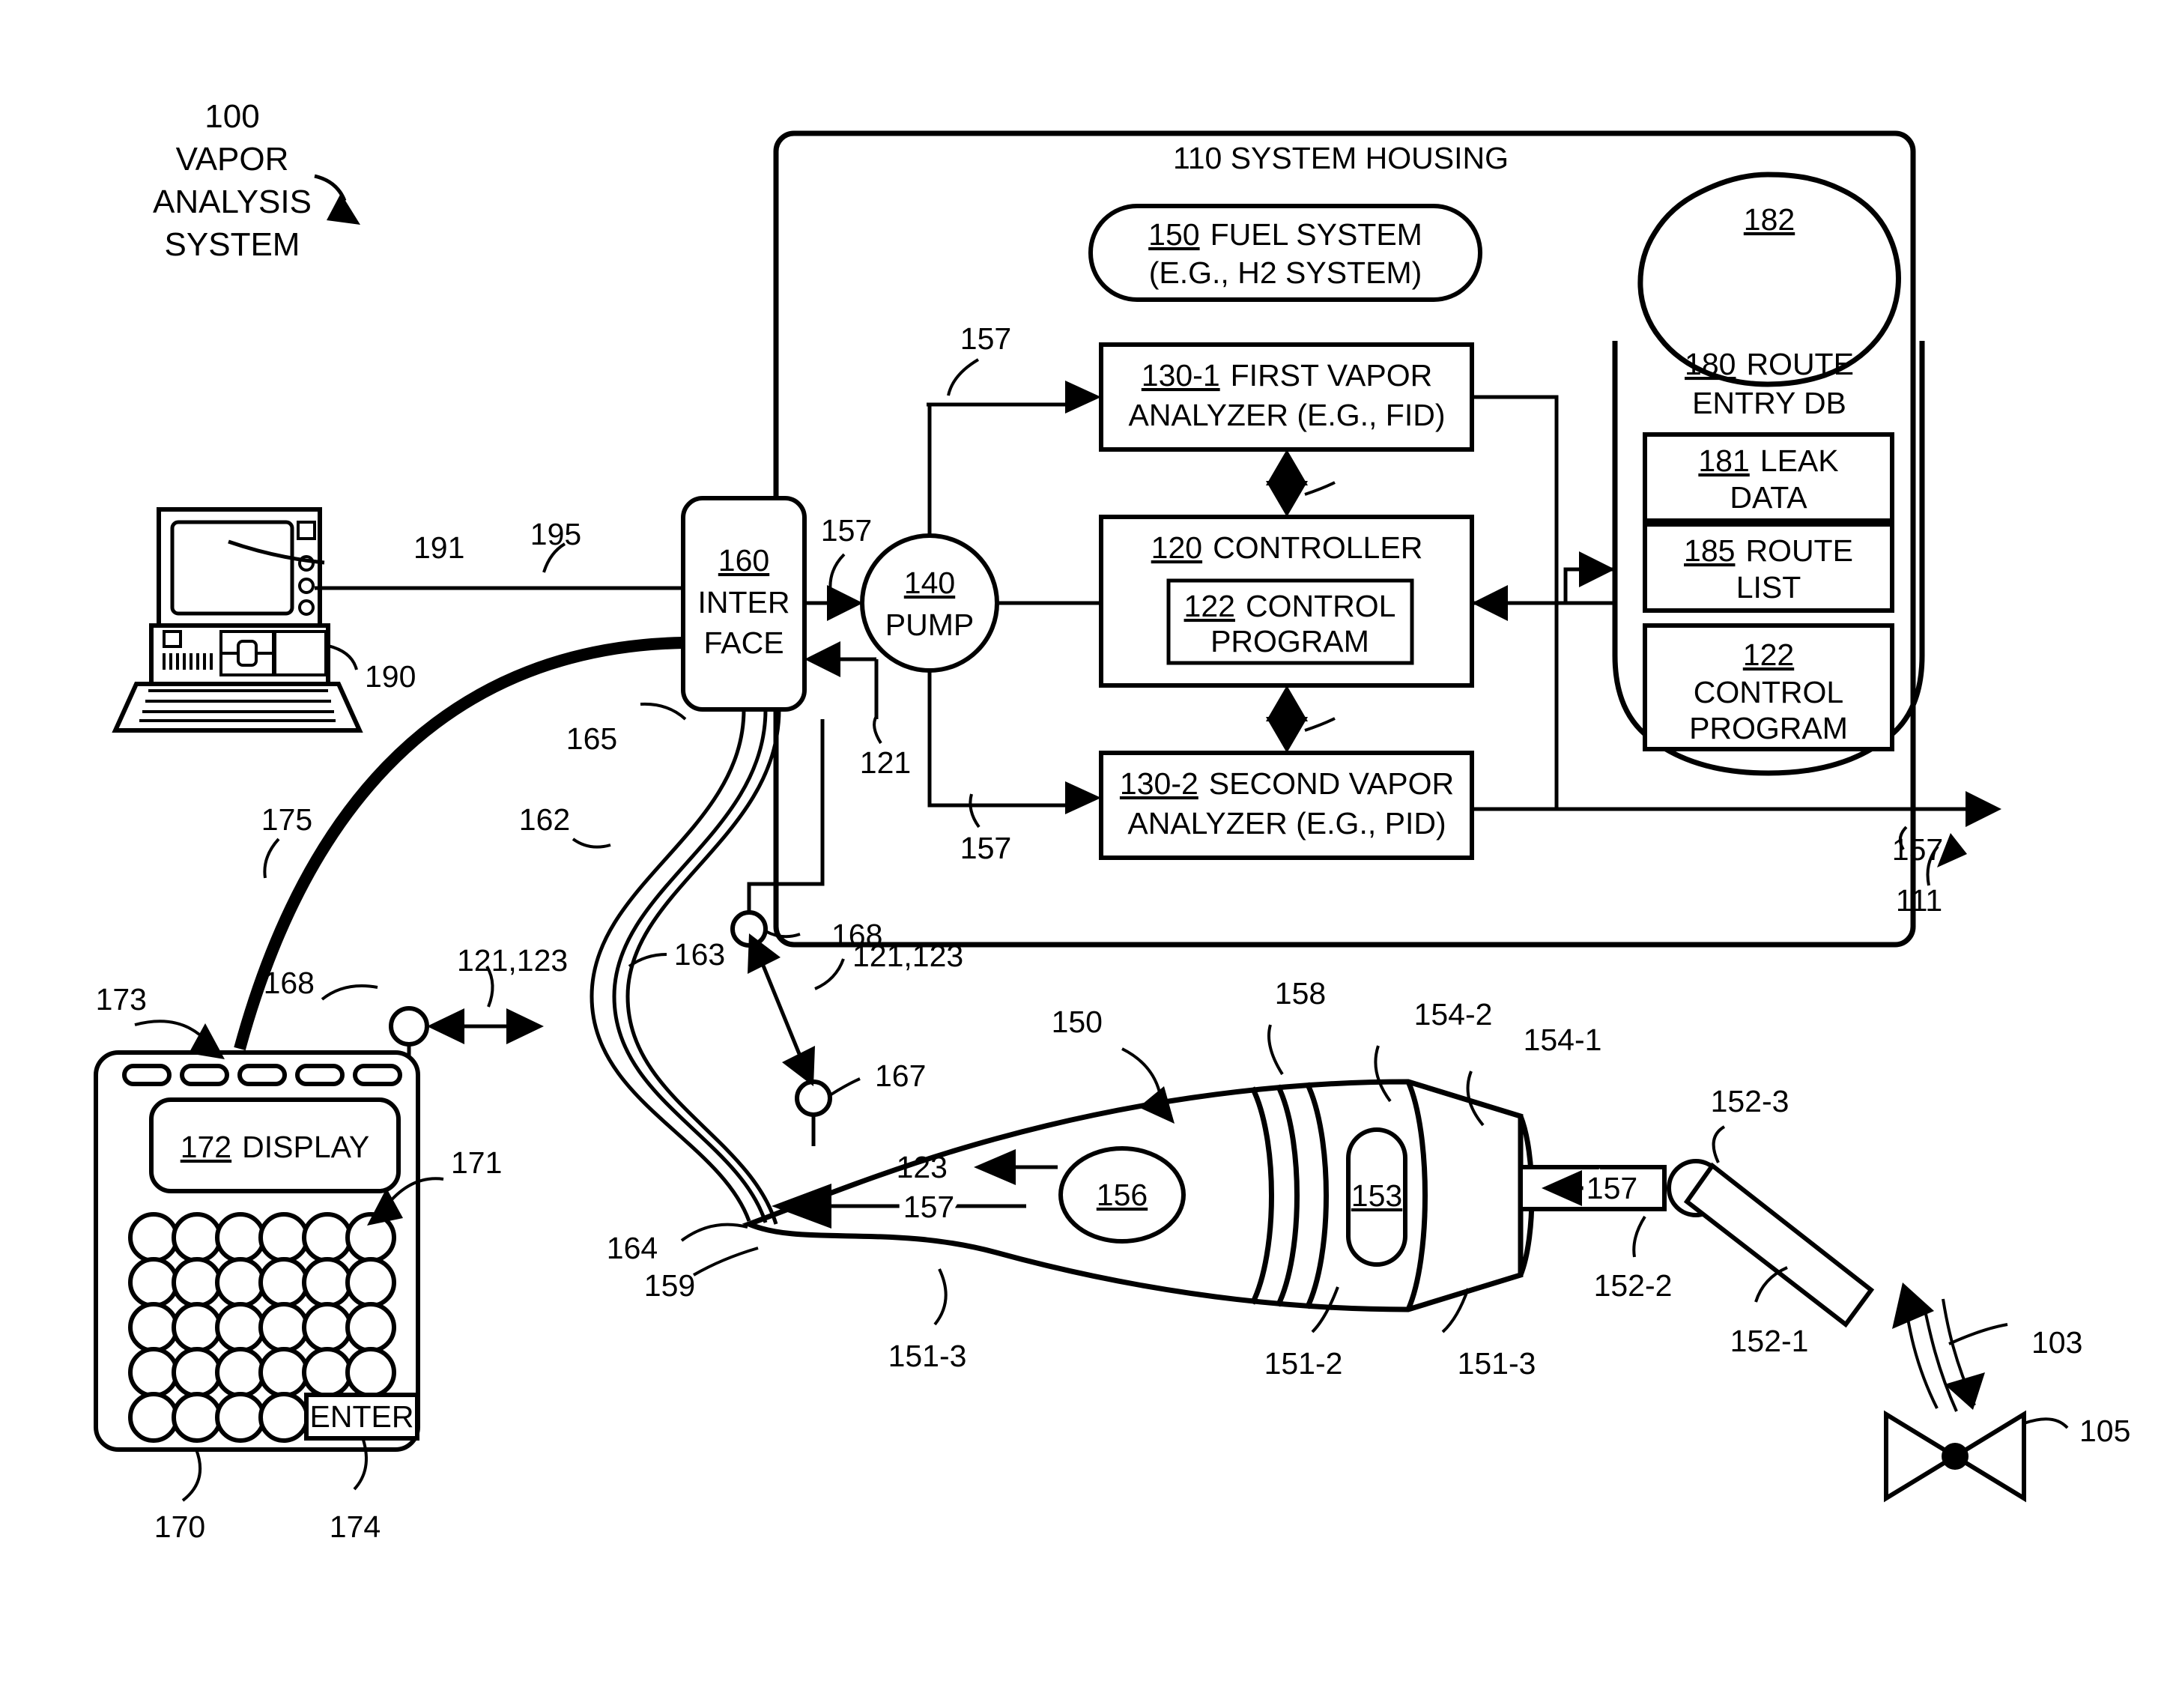 This screenshot has height=1708, width=2176. I want to click on figure-title: 100 VAPOR ANALYSIS SYSTEM, so click(256, 180).